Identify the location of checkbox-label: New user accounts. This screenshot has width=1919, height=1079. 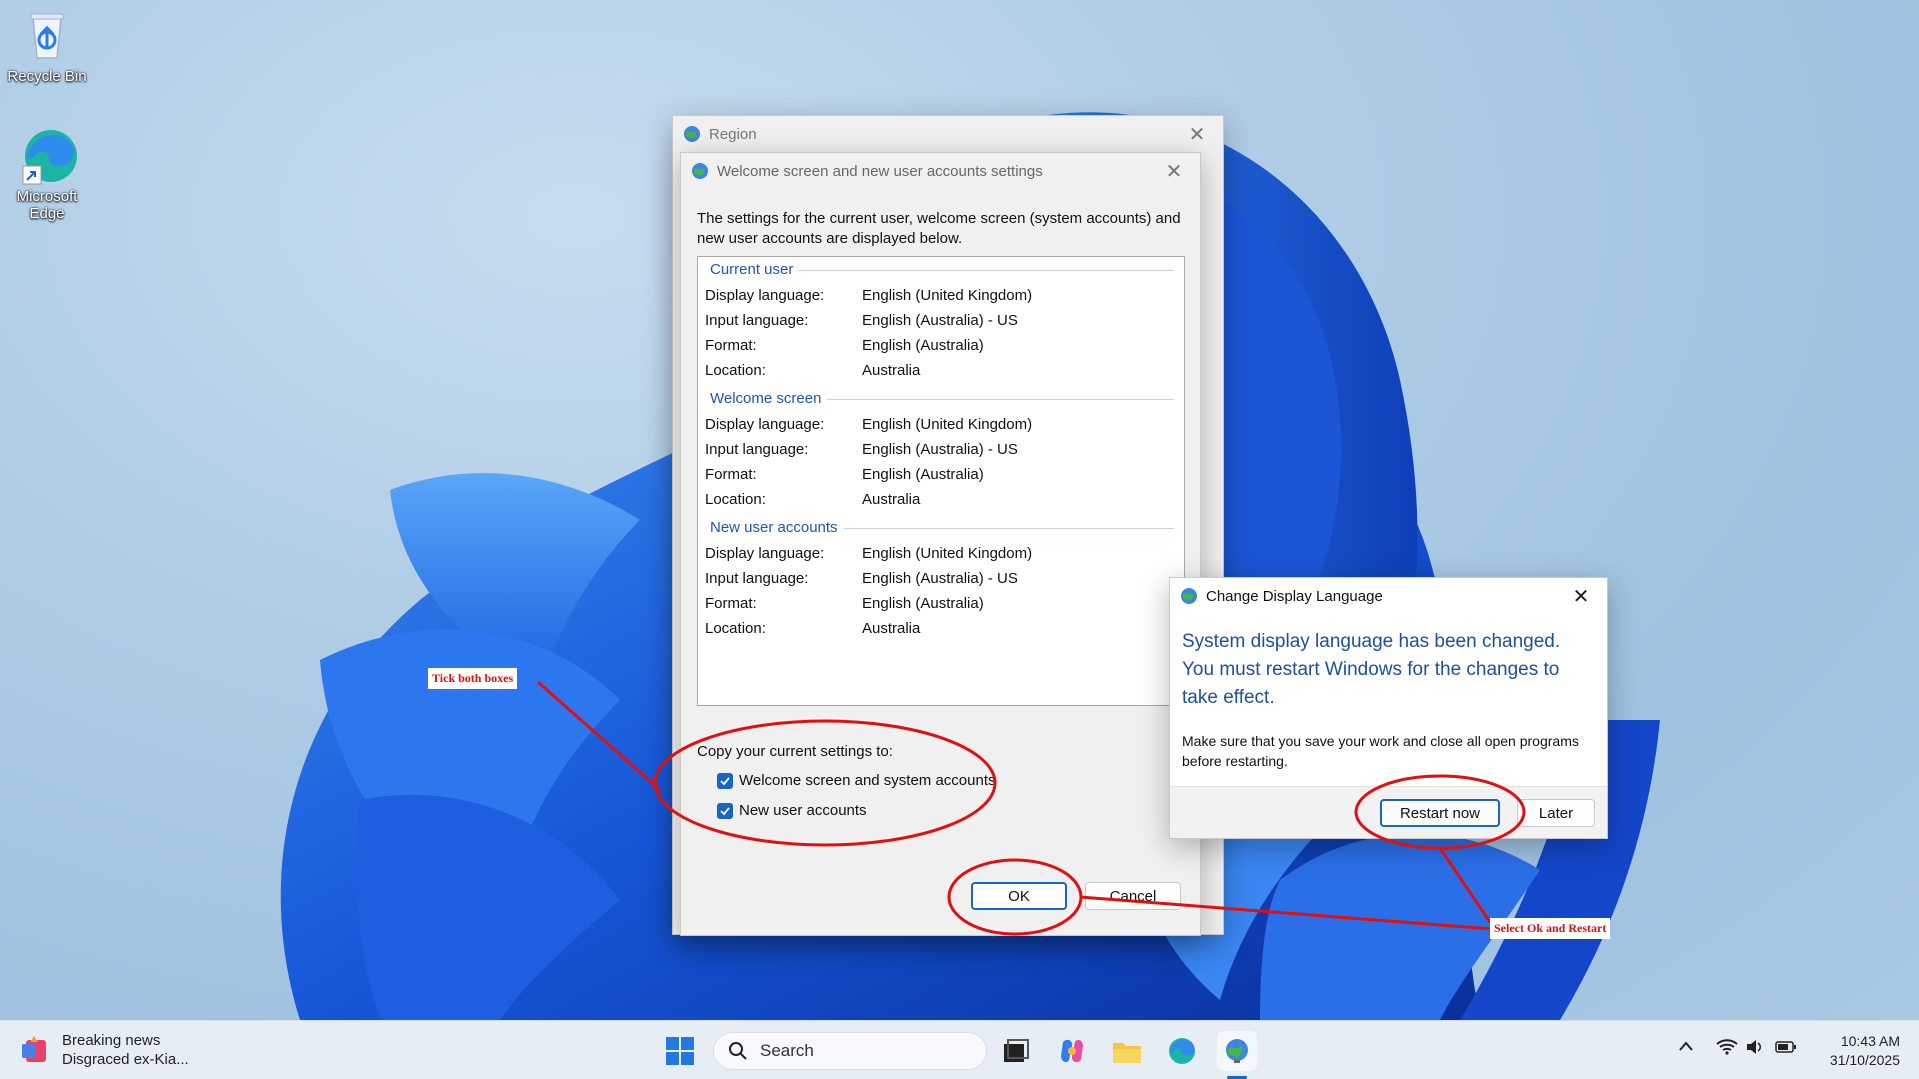
(803, 810).